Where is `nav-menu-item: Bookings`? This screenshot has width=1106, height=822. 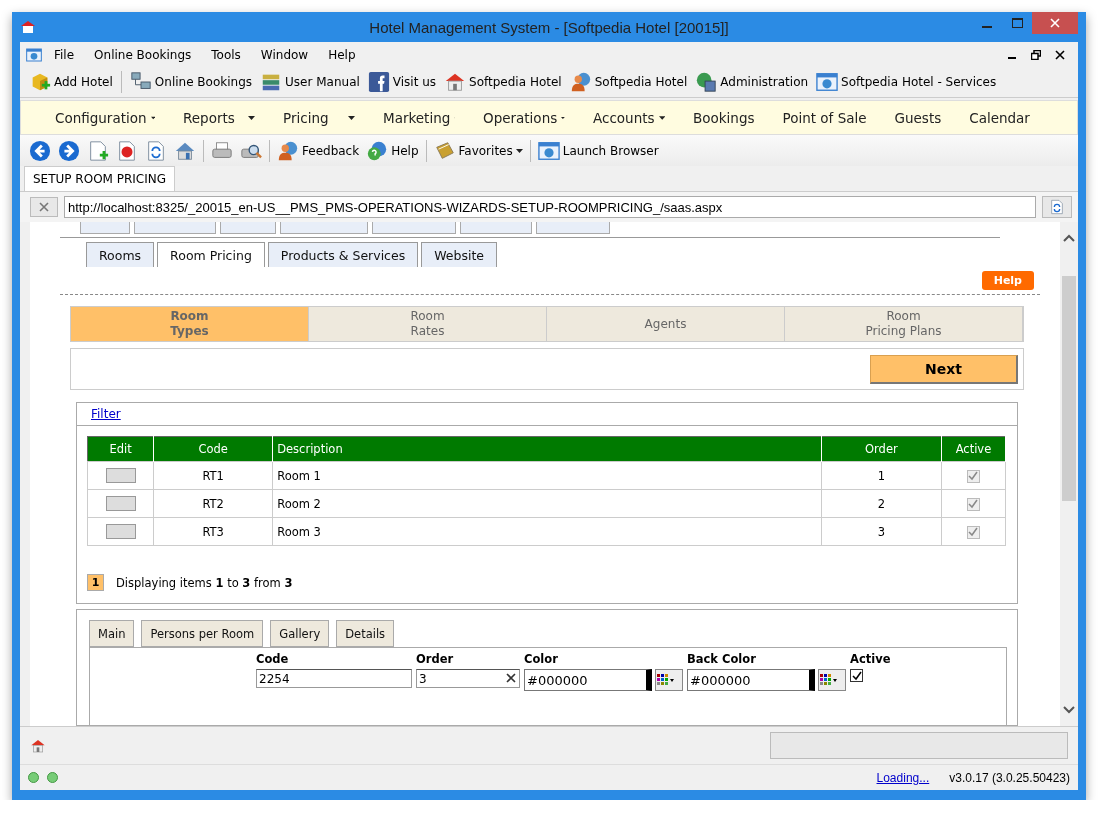
nav-menu-item: Bookings is located at coordinates (724, 117).